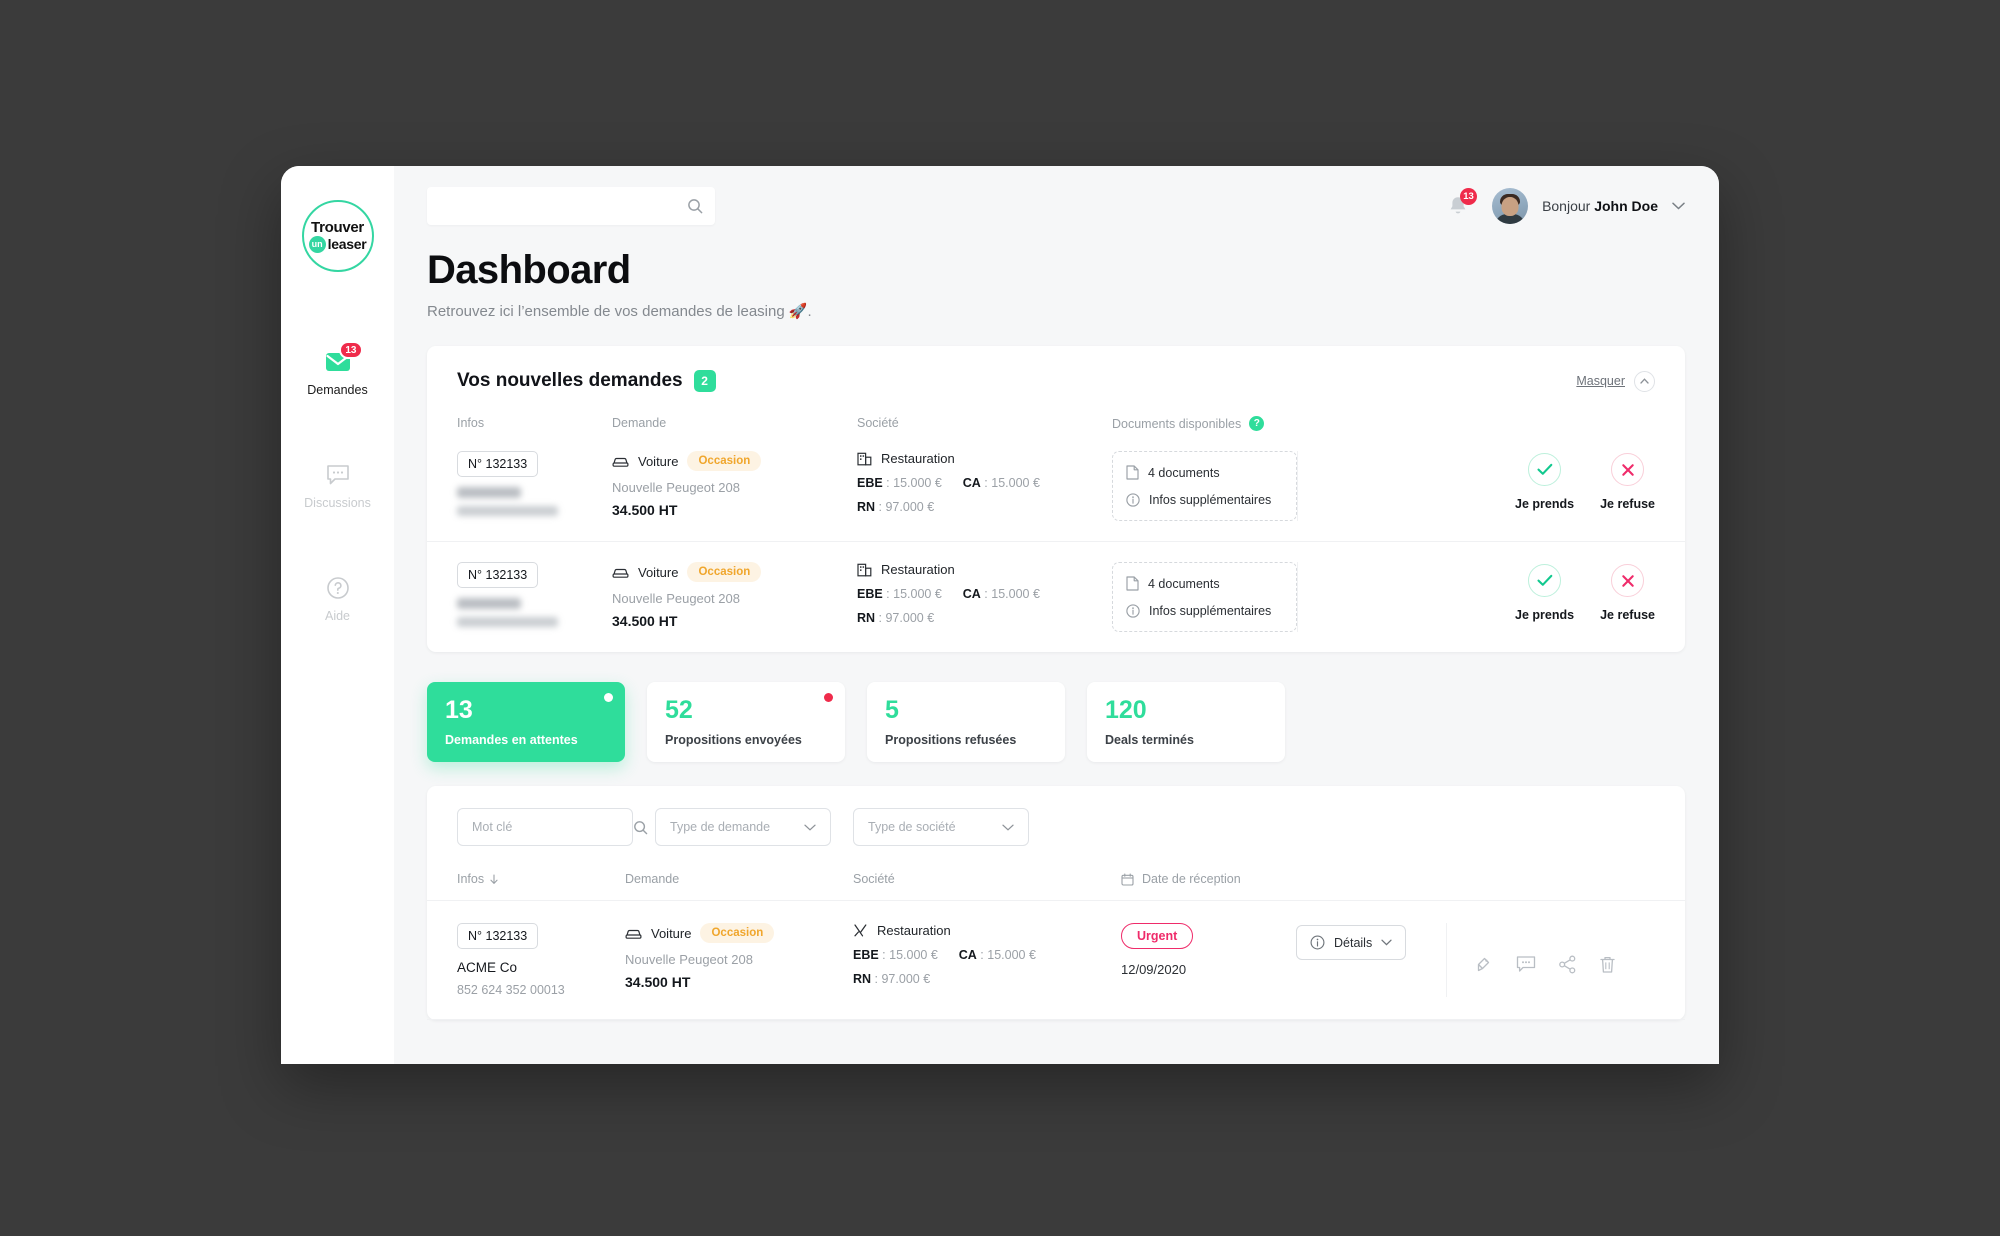 This screenshot has width=2000, height=1236. I want to click on building-icon, so click(864, 459).